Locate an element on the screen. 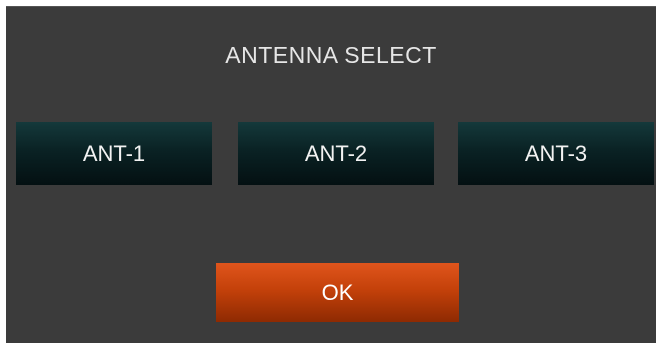  ant-1-button: ANT-1 is located at coordinates (114, 153).